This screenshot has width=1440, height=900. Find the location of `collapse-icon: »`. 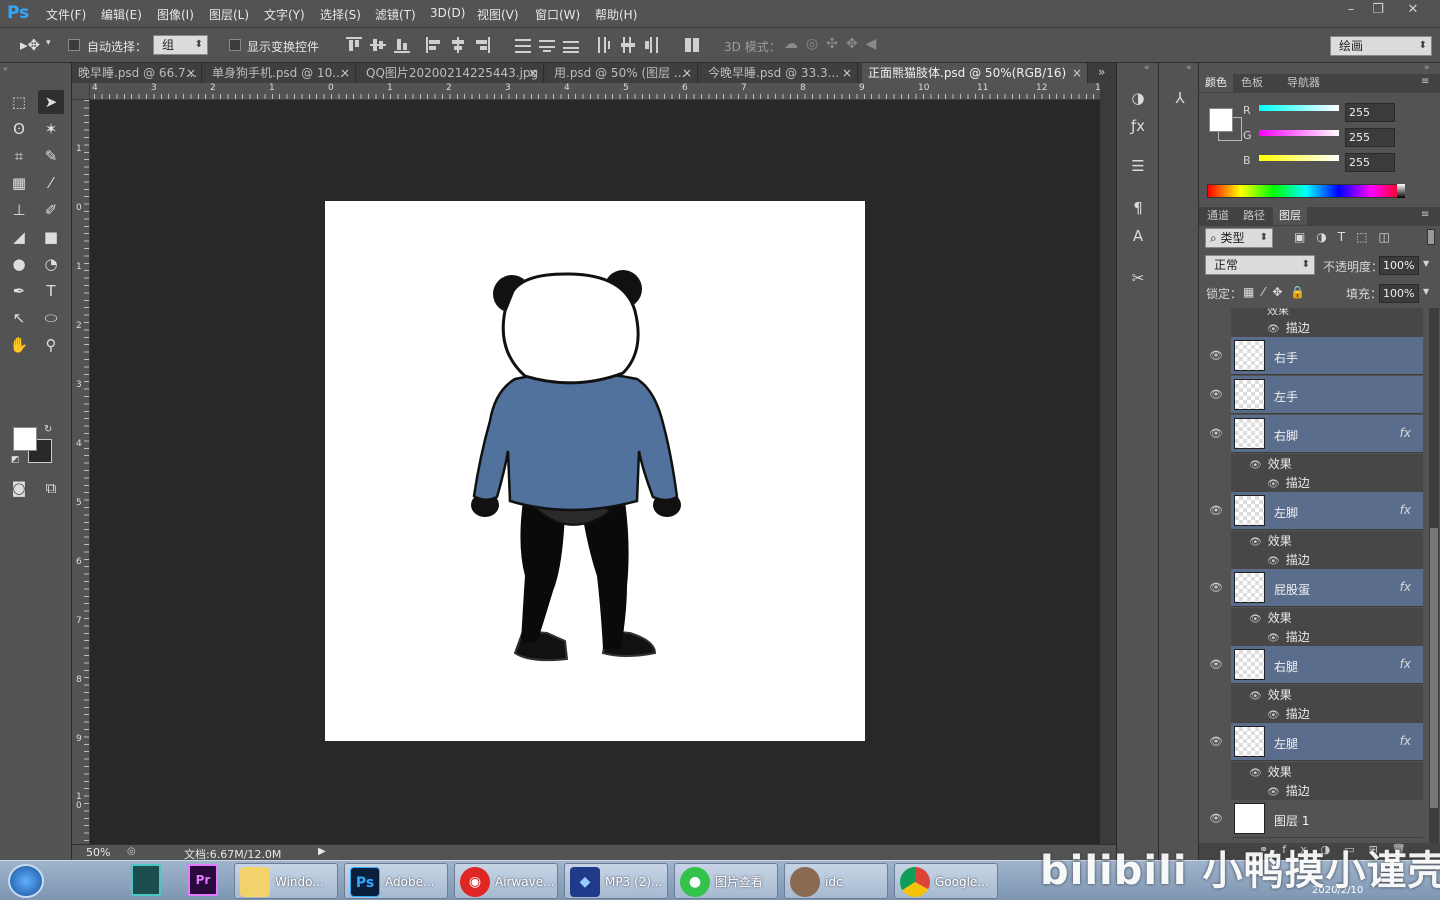

collapse-icon: » is located at coordinates (1427, 68).